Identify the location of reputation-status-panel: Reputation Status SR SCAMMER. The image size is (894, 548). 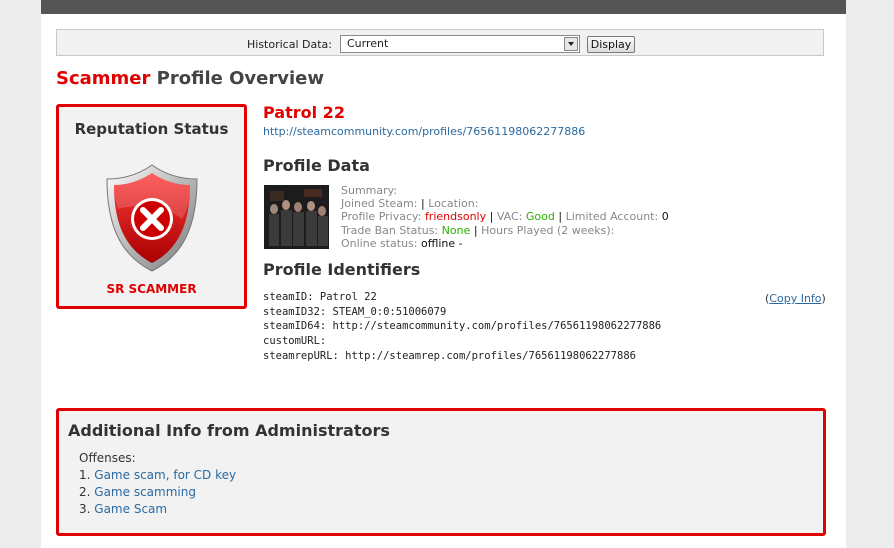
(151, 206).